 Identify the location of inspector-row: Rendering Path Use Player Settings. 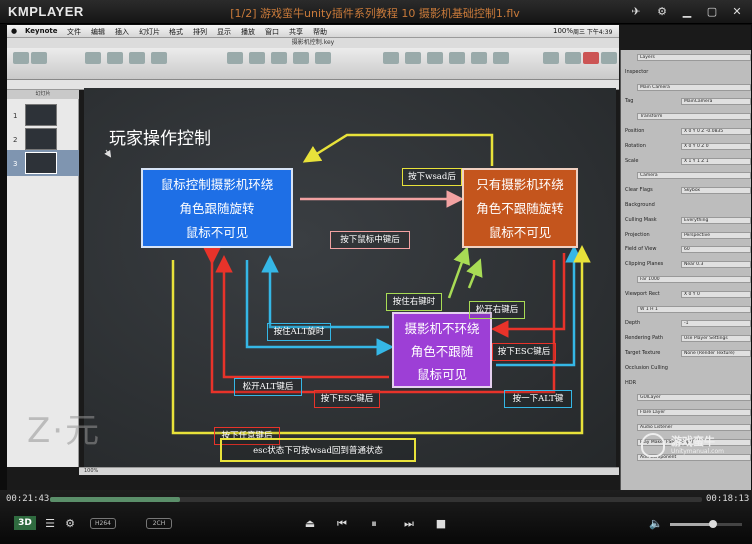
(687, 339).